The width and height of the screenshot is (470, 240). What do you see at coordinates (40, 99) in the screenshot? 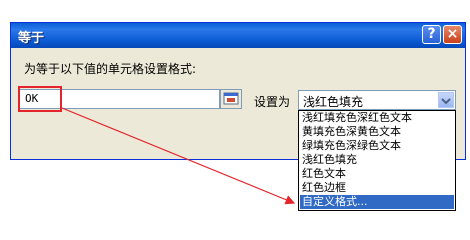
I see `value-highlight-box` at bounding box center [40, 99].